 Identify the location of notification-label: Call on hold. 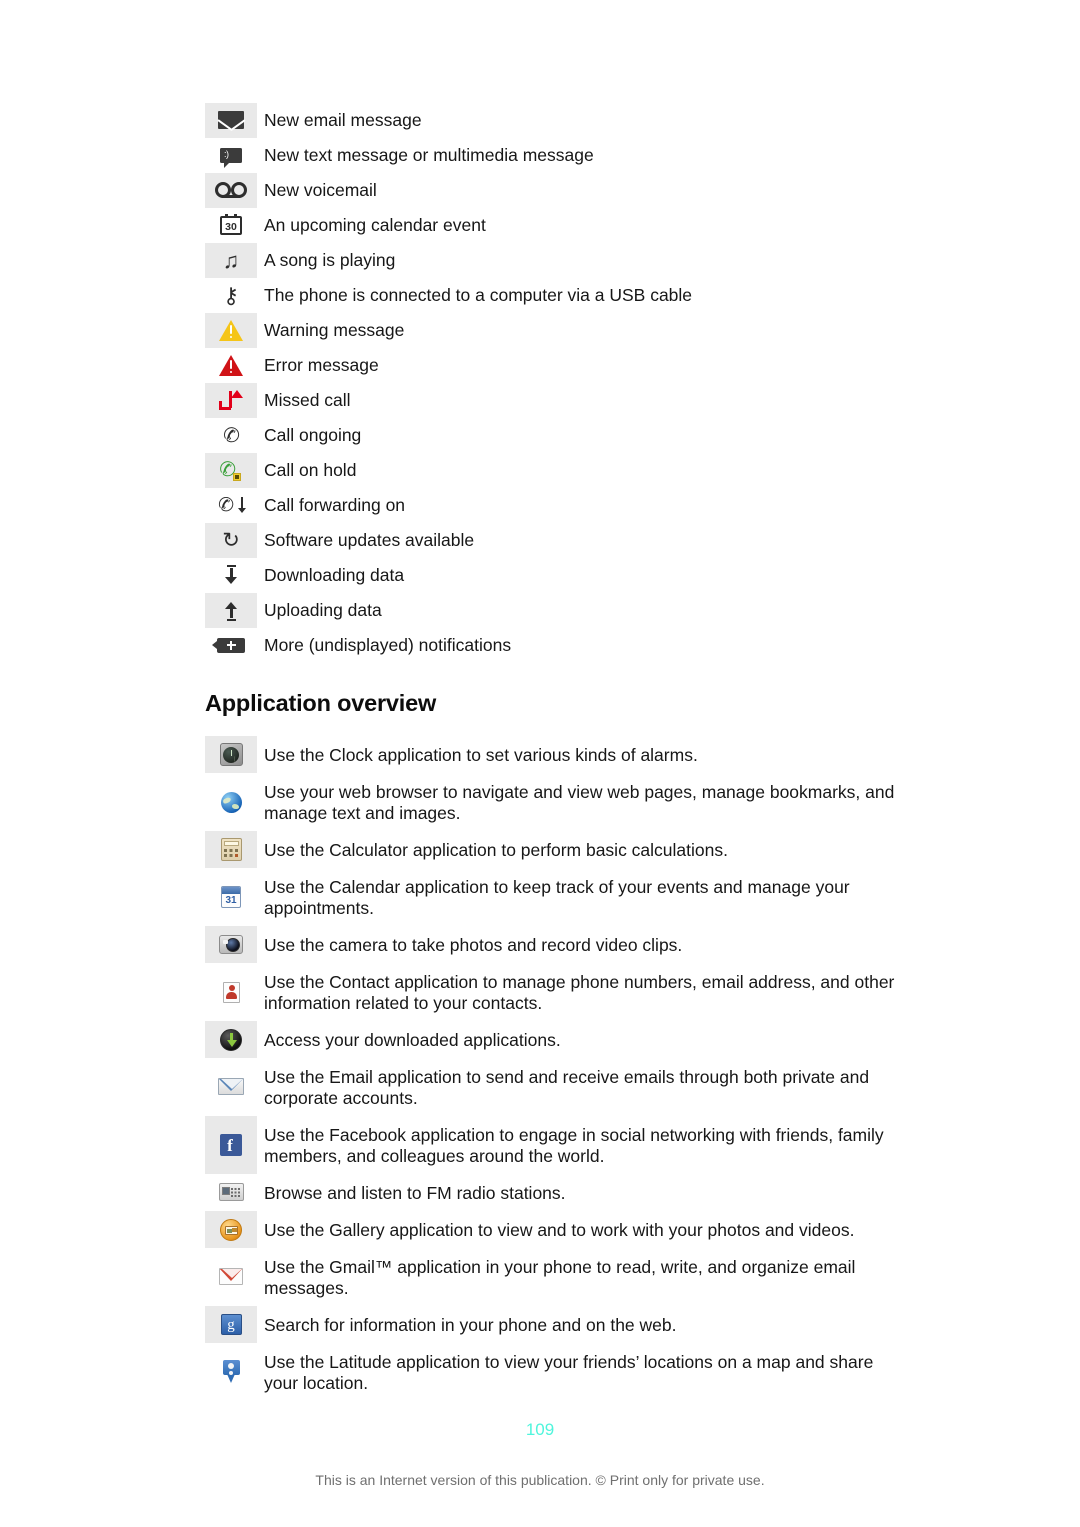
(581, 470).